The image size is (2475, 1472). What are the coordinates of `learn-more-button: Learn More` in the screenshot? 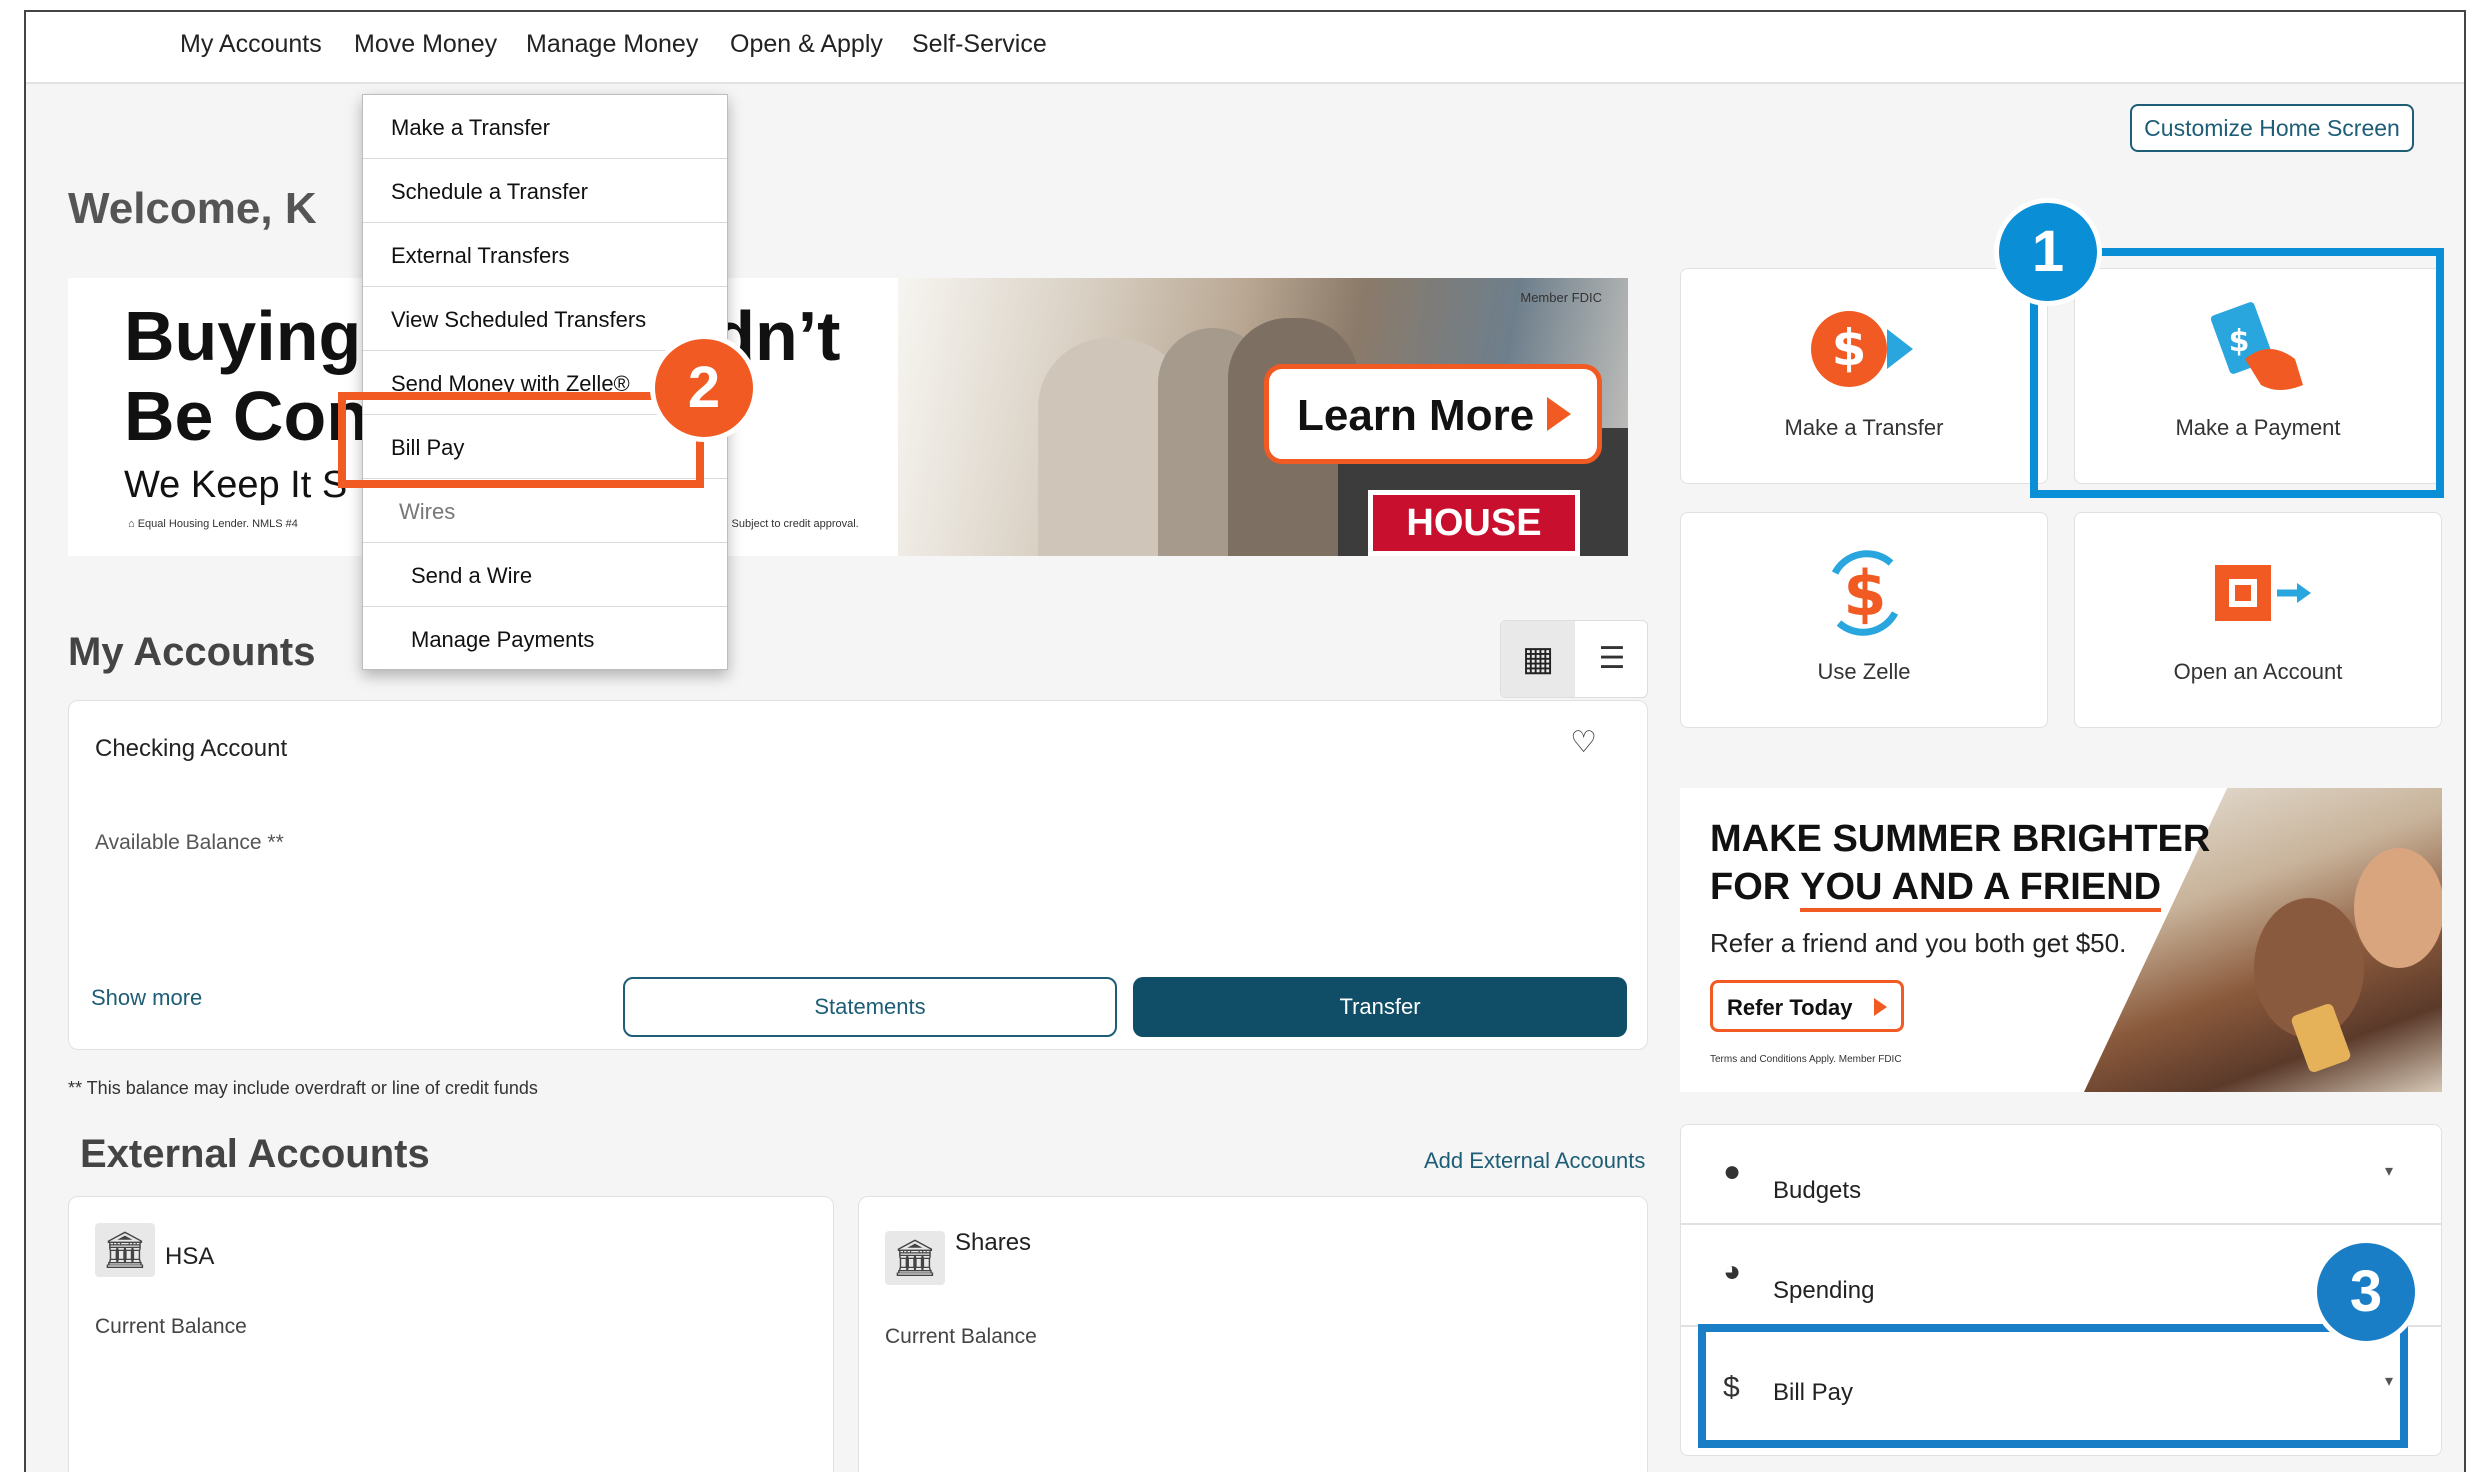 It's located at (1433, 414).